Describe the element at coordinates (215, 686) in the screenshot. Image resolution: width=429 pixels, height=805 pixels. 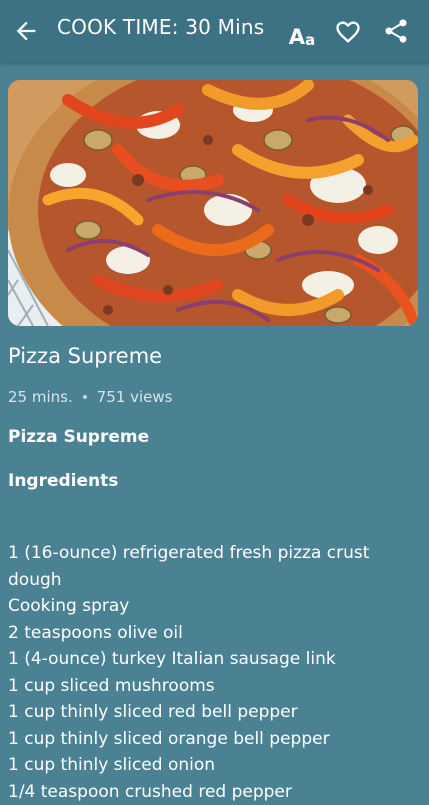
I see `ingredient-item: 1 cup sliced mushrooms` at that location.